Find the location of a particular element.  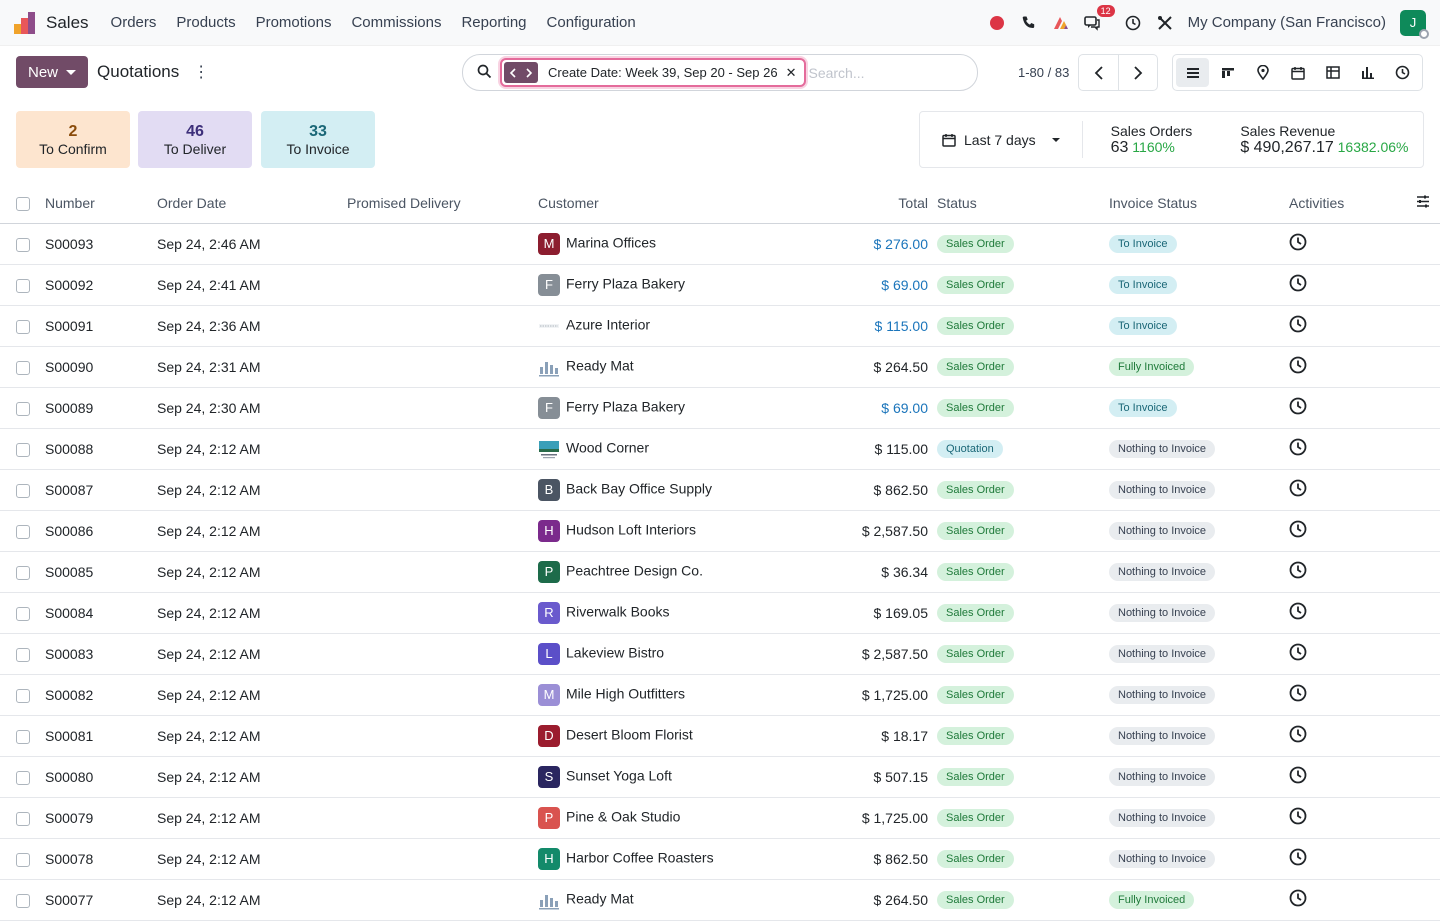

menu-commissions: Commissions is located at coordinates (396, 22).